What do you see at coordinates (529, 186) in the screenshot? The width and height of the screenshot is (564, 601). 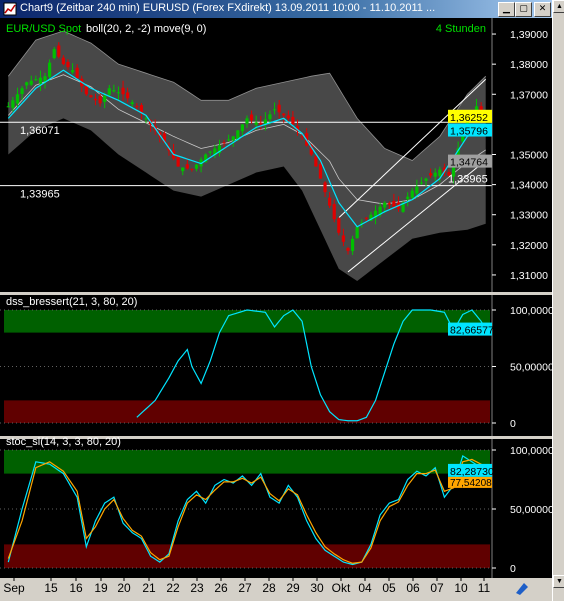 I see `y-tick-label: 1,34000` at bounding box center [529, 186].